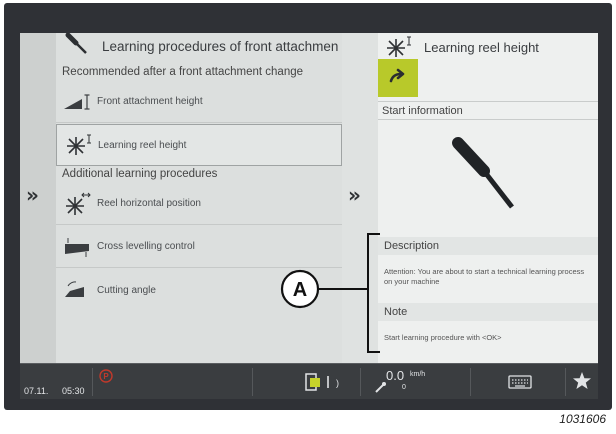  I want to click on list-item-label: Front attachment height, so click(150, 101).